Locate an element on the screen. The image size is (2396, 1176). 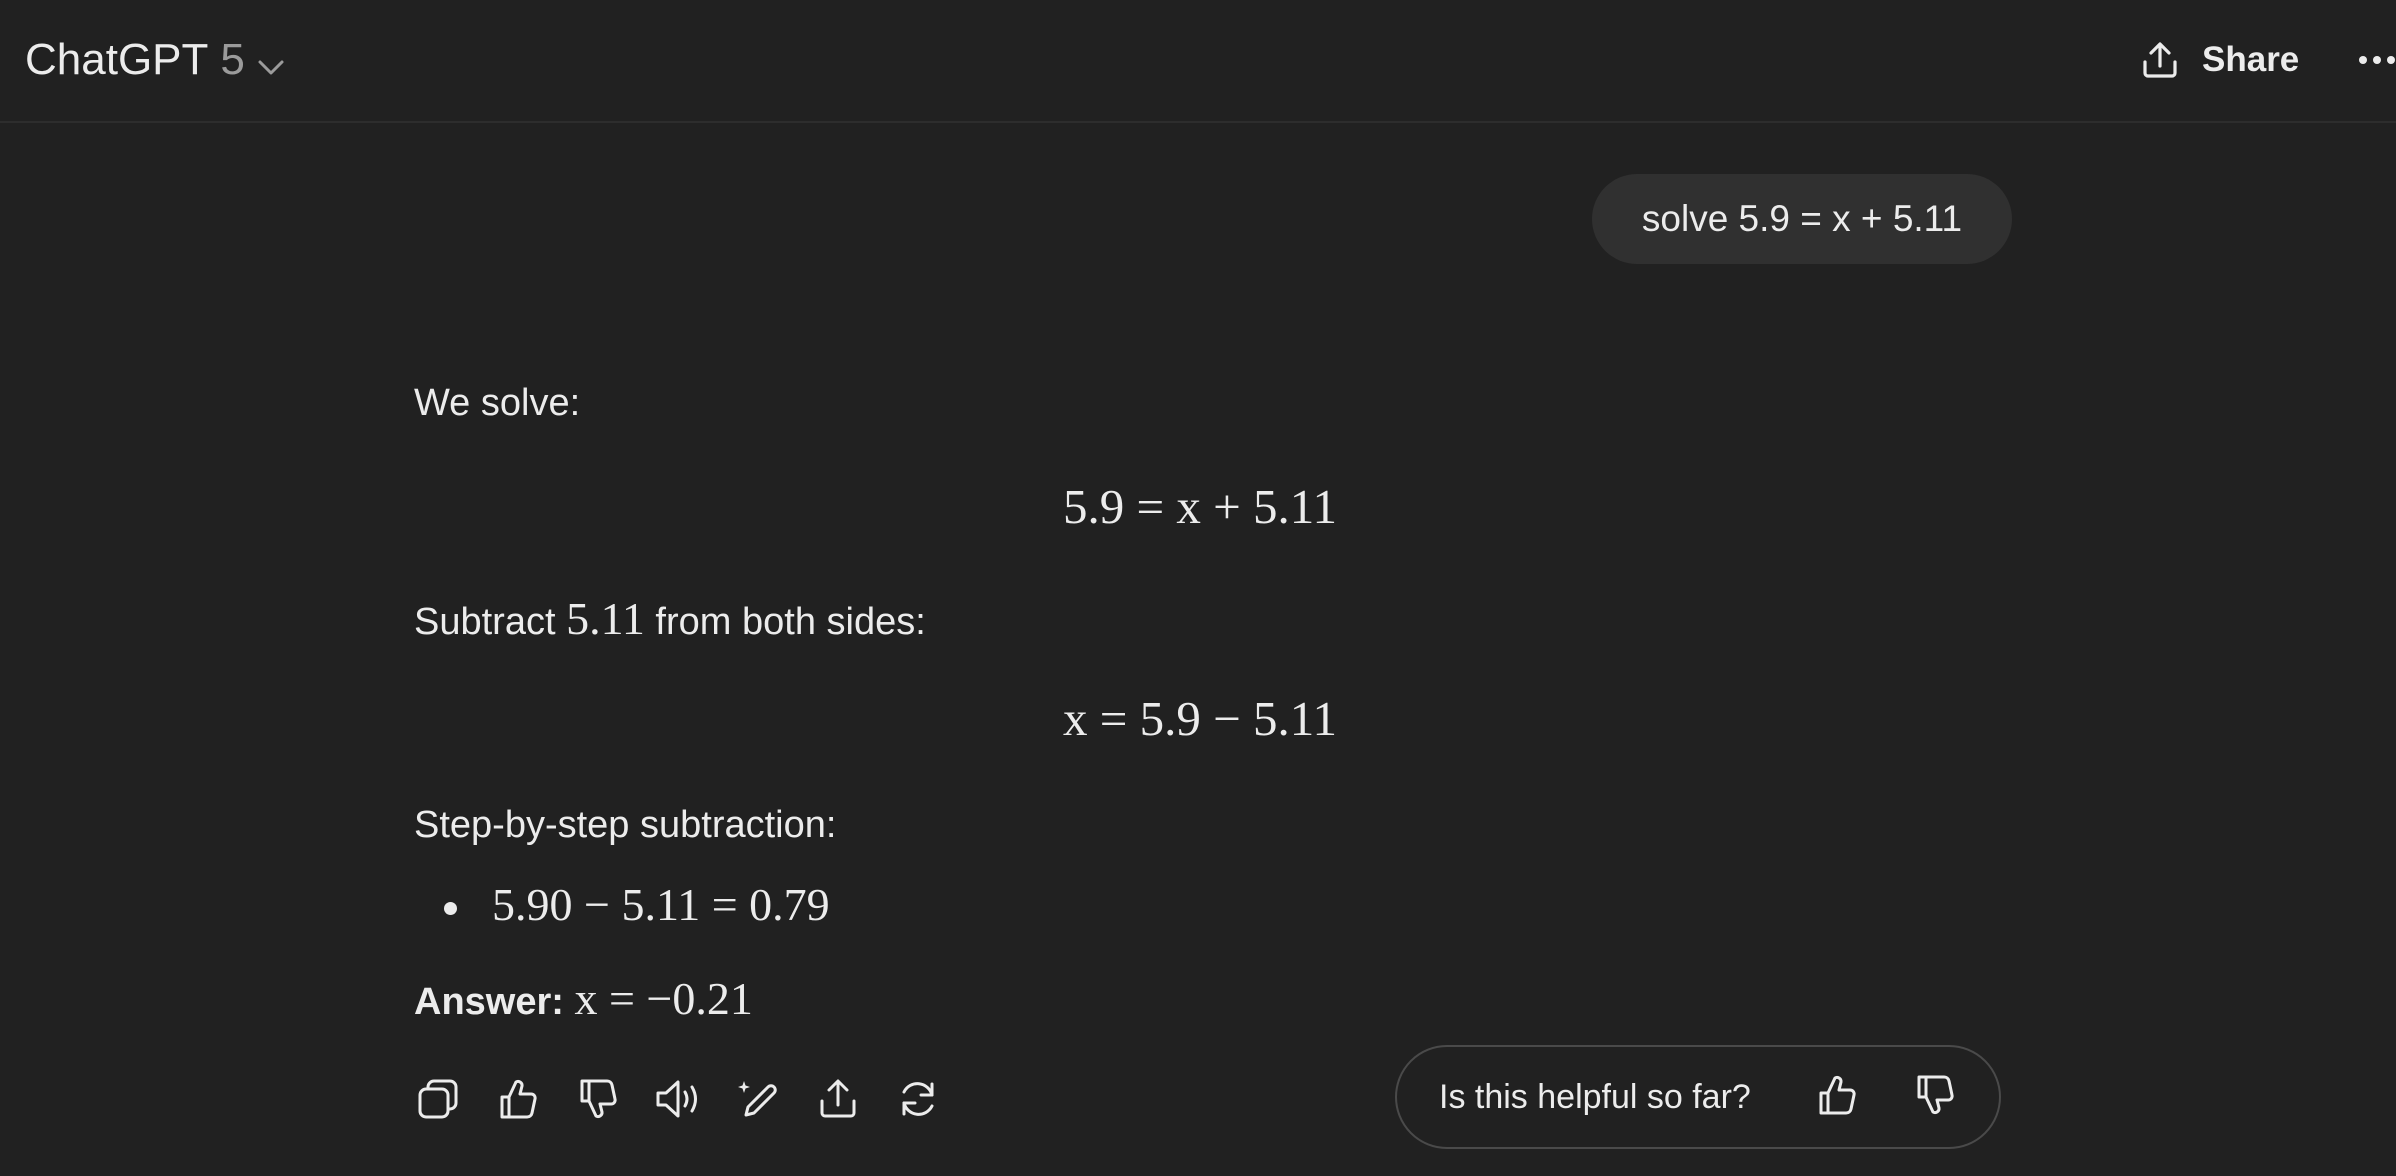
feedback-question: Is this helpful so far? is located at coordinates (1595, 1096).